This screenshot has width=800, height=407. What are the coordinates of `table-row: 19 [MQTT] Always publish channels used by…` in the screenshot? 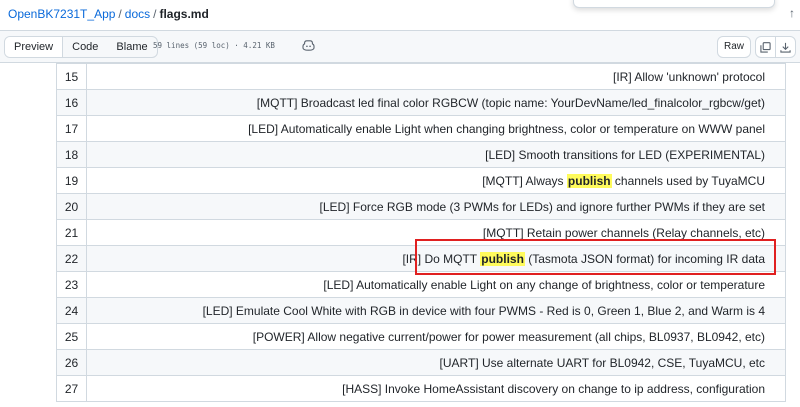 It's located at (421, 180).